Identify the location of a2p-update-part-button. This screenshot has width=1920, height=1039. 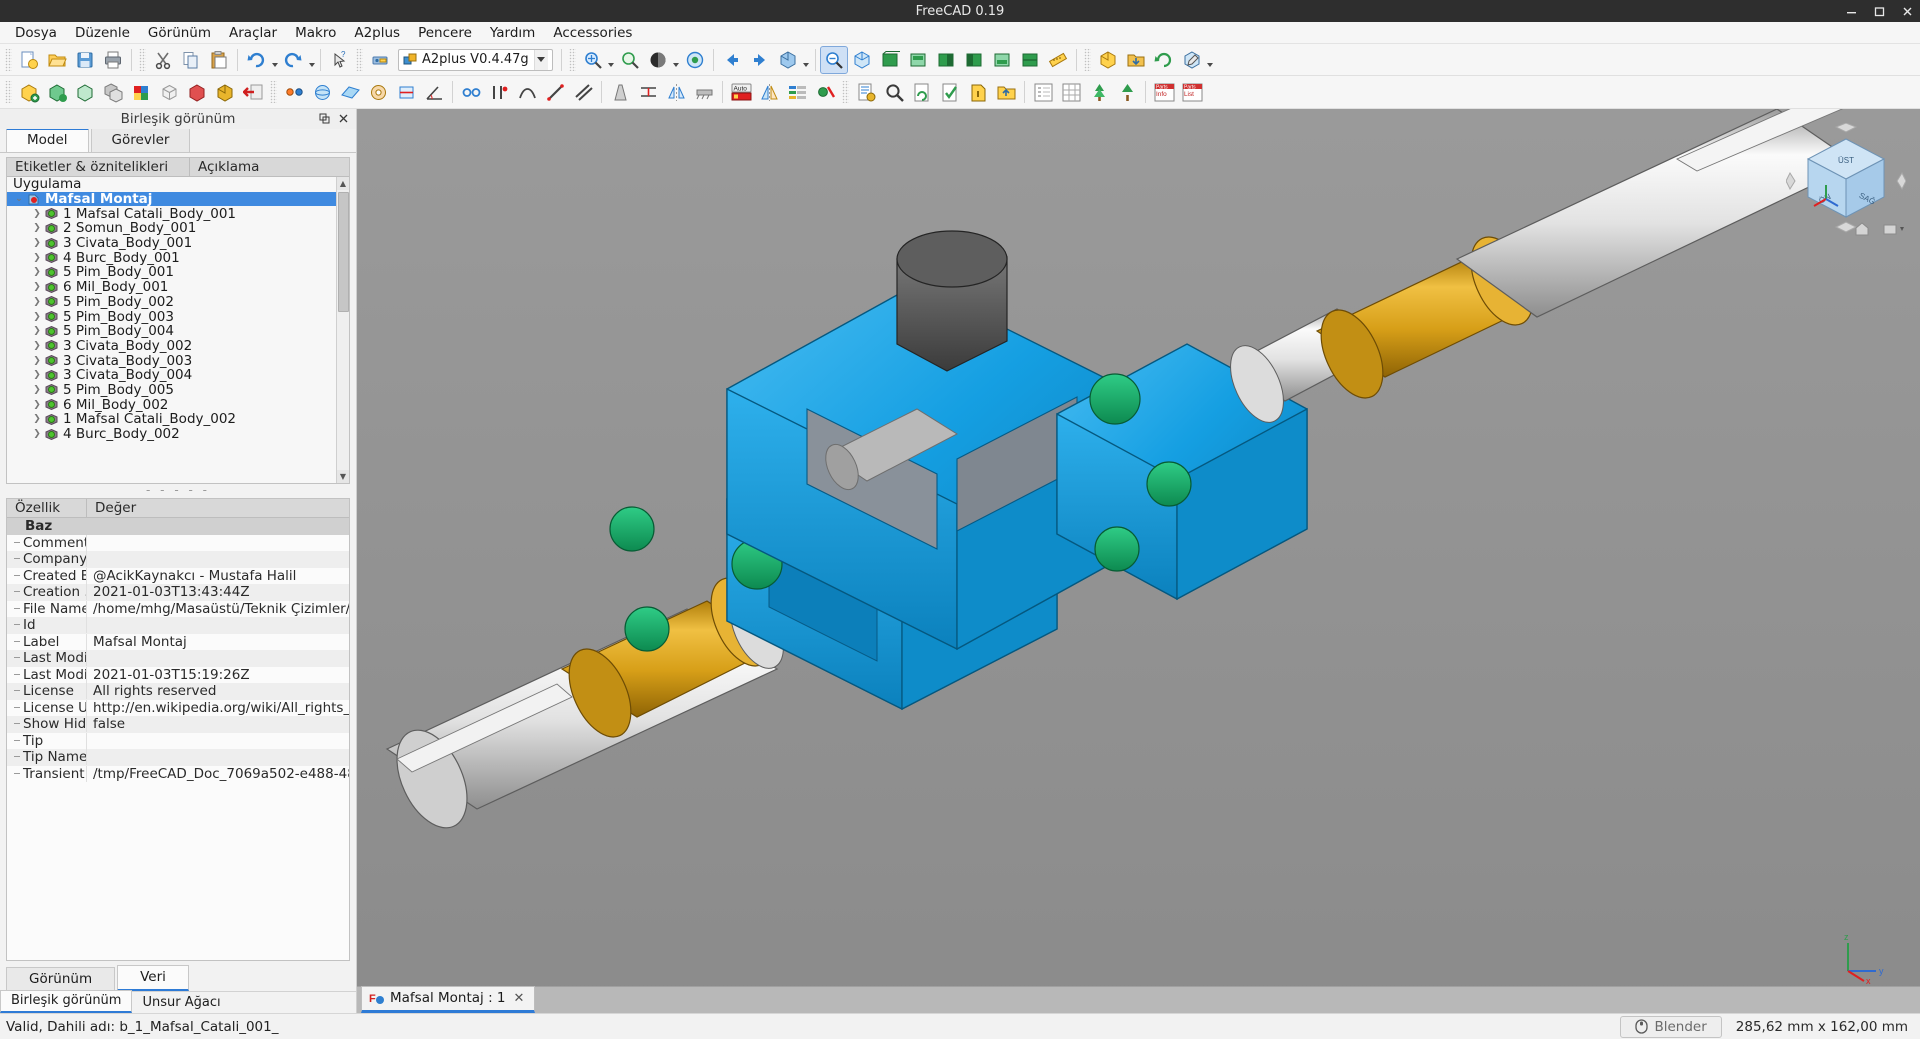
(1164, 60).